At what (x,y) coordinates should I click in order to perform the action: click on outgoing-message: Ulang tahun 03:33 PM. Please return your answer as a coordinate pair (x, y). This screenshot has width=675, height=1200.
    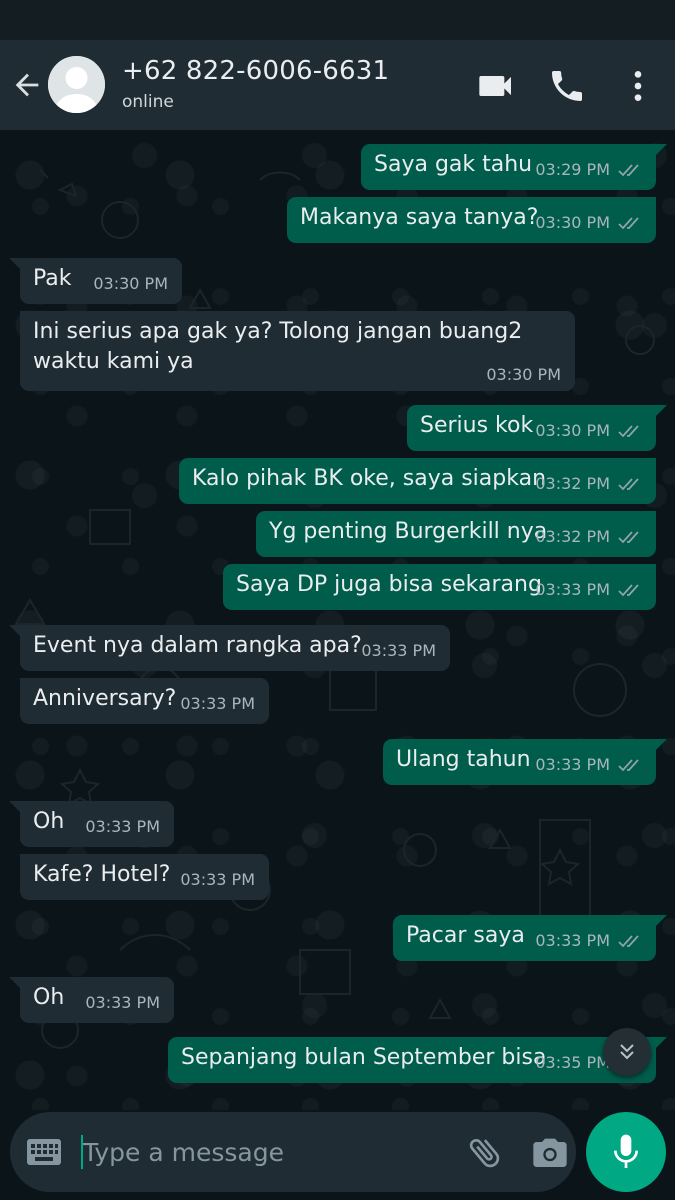
    Looking at the image, I should click on (525, 762).